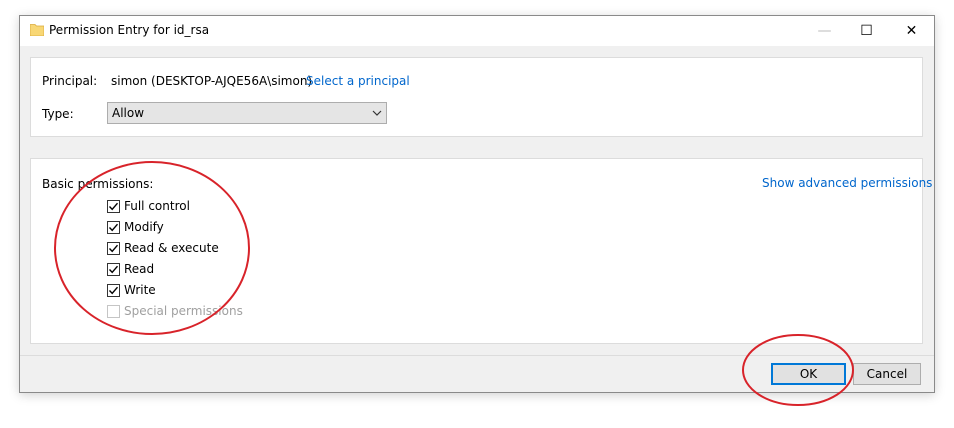 Image resolution: width=954 pixels, height=428 pixels. Describe the element at coordinates (212, 81) in the screenshot. I see `principal-value: simon (DESKTOP-AJQE56A\simon)` at that location.